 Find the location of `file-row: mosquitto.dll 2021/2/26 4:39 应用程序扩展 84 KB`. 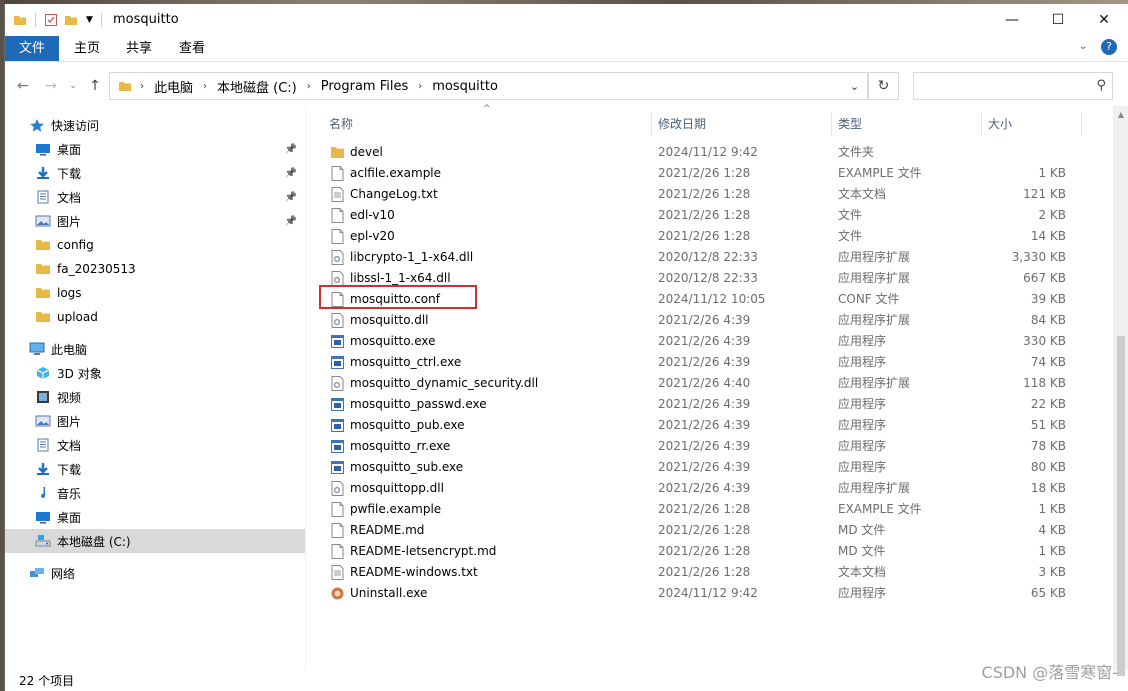

file-row: mosquitto.dll 2021/2/26 4:39 应用程序扩展 84 KB is located at coordinates (703, 320).